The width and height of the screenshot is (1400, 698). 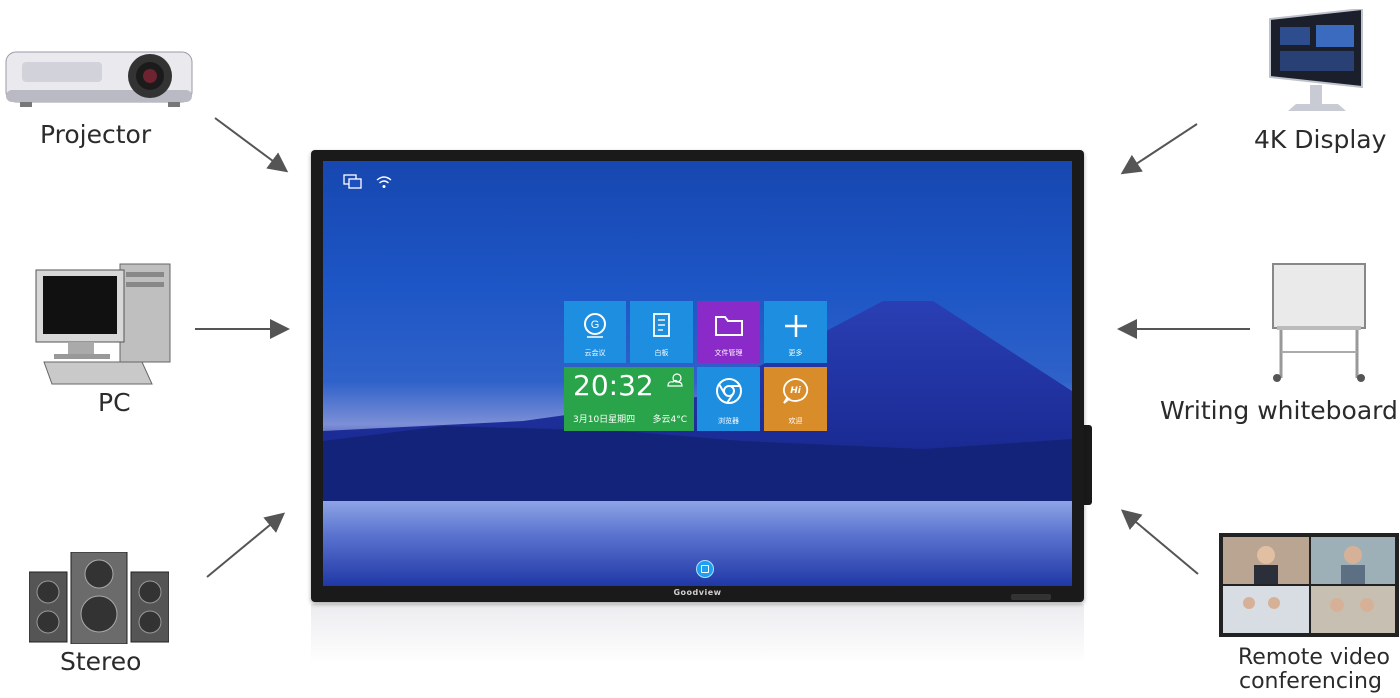 What do you see at coordinates (728, 391) in the screenshot?
I see `browser-icon` at bounding box center [728, 391].